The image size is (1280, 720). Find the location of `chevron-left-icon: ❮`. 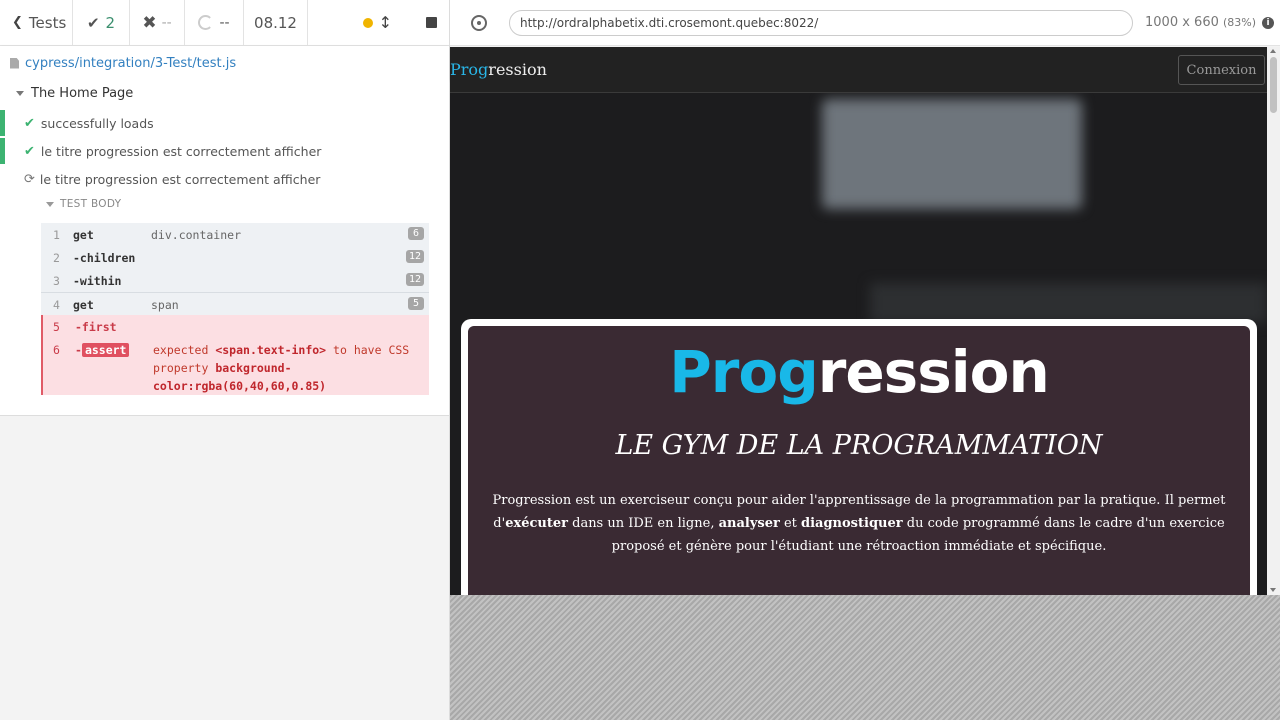

chevron-left-icon: ❮ is located at coordinates (17, 22).